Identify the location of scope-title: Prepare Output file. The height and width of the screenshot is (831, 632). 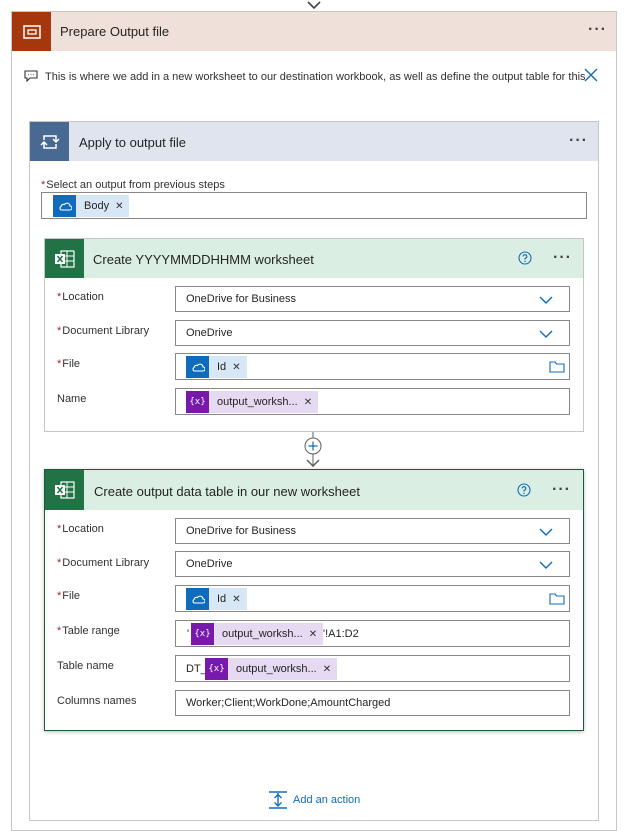
(115, 31).